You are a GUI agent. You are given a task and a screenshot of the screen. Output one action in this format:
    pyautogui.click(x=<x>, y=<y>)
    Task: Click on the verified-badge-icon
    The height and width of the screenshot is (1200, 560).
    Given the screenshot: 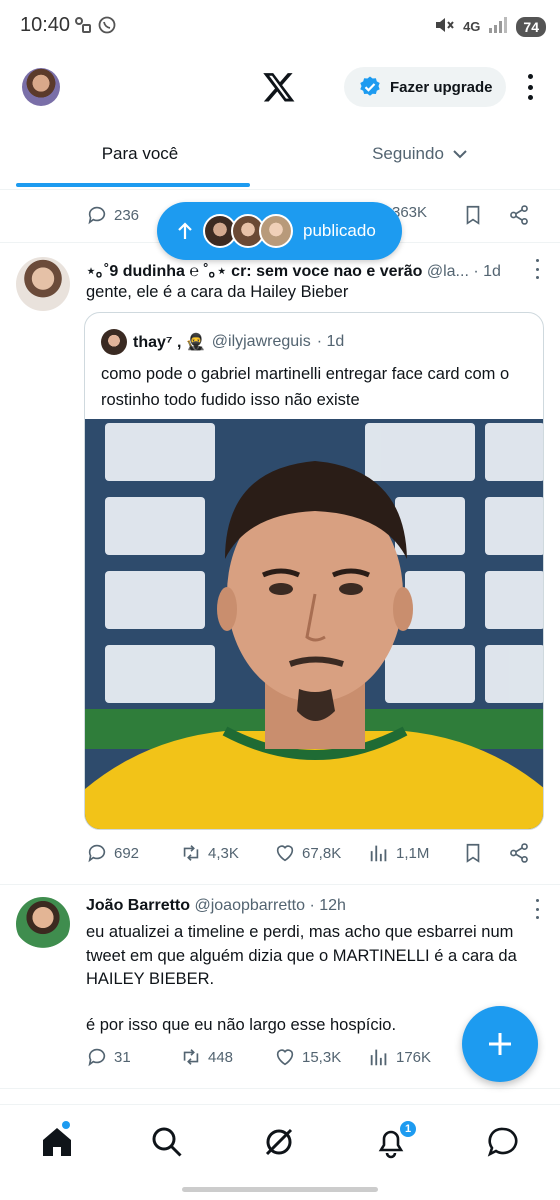 What is the action you would take?
    pyautogui.click(x=370, y=87)
    